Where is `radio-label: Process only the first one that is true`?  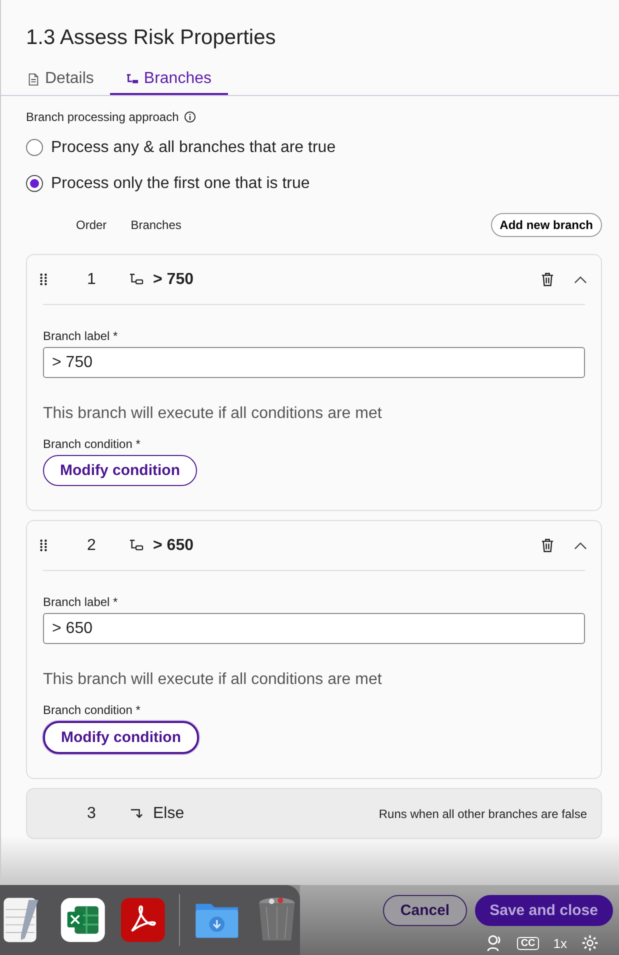
radio-label: Process only the first one that is true is located at coordinates (180, 183).